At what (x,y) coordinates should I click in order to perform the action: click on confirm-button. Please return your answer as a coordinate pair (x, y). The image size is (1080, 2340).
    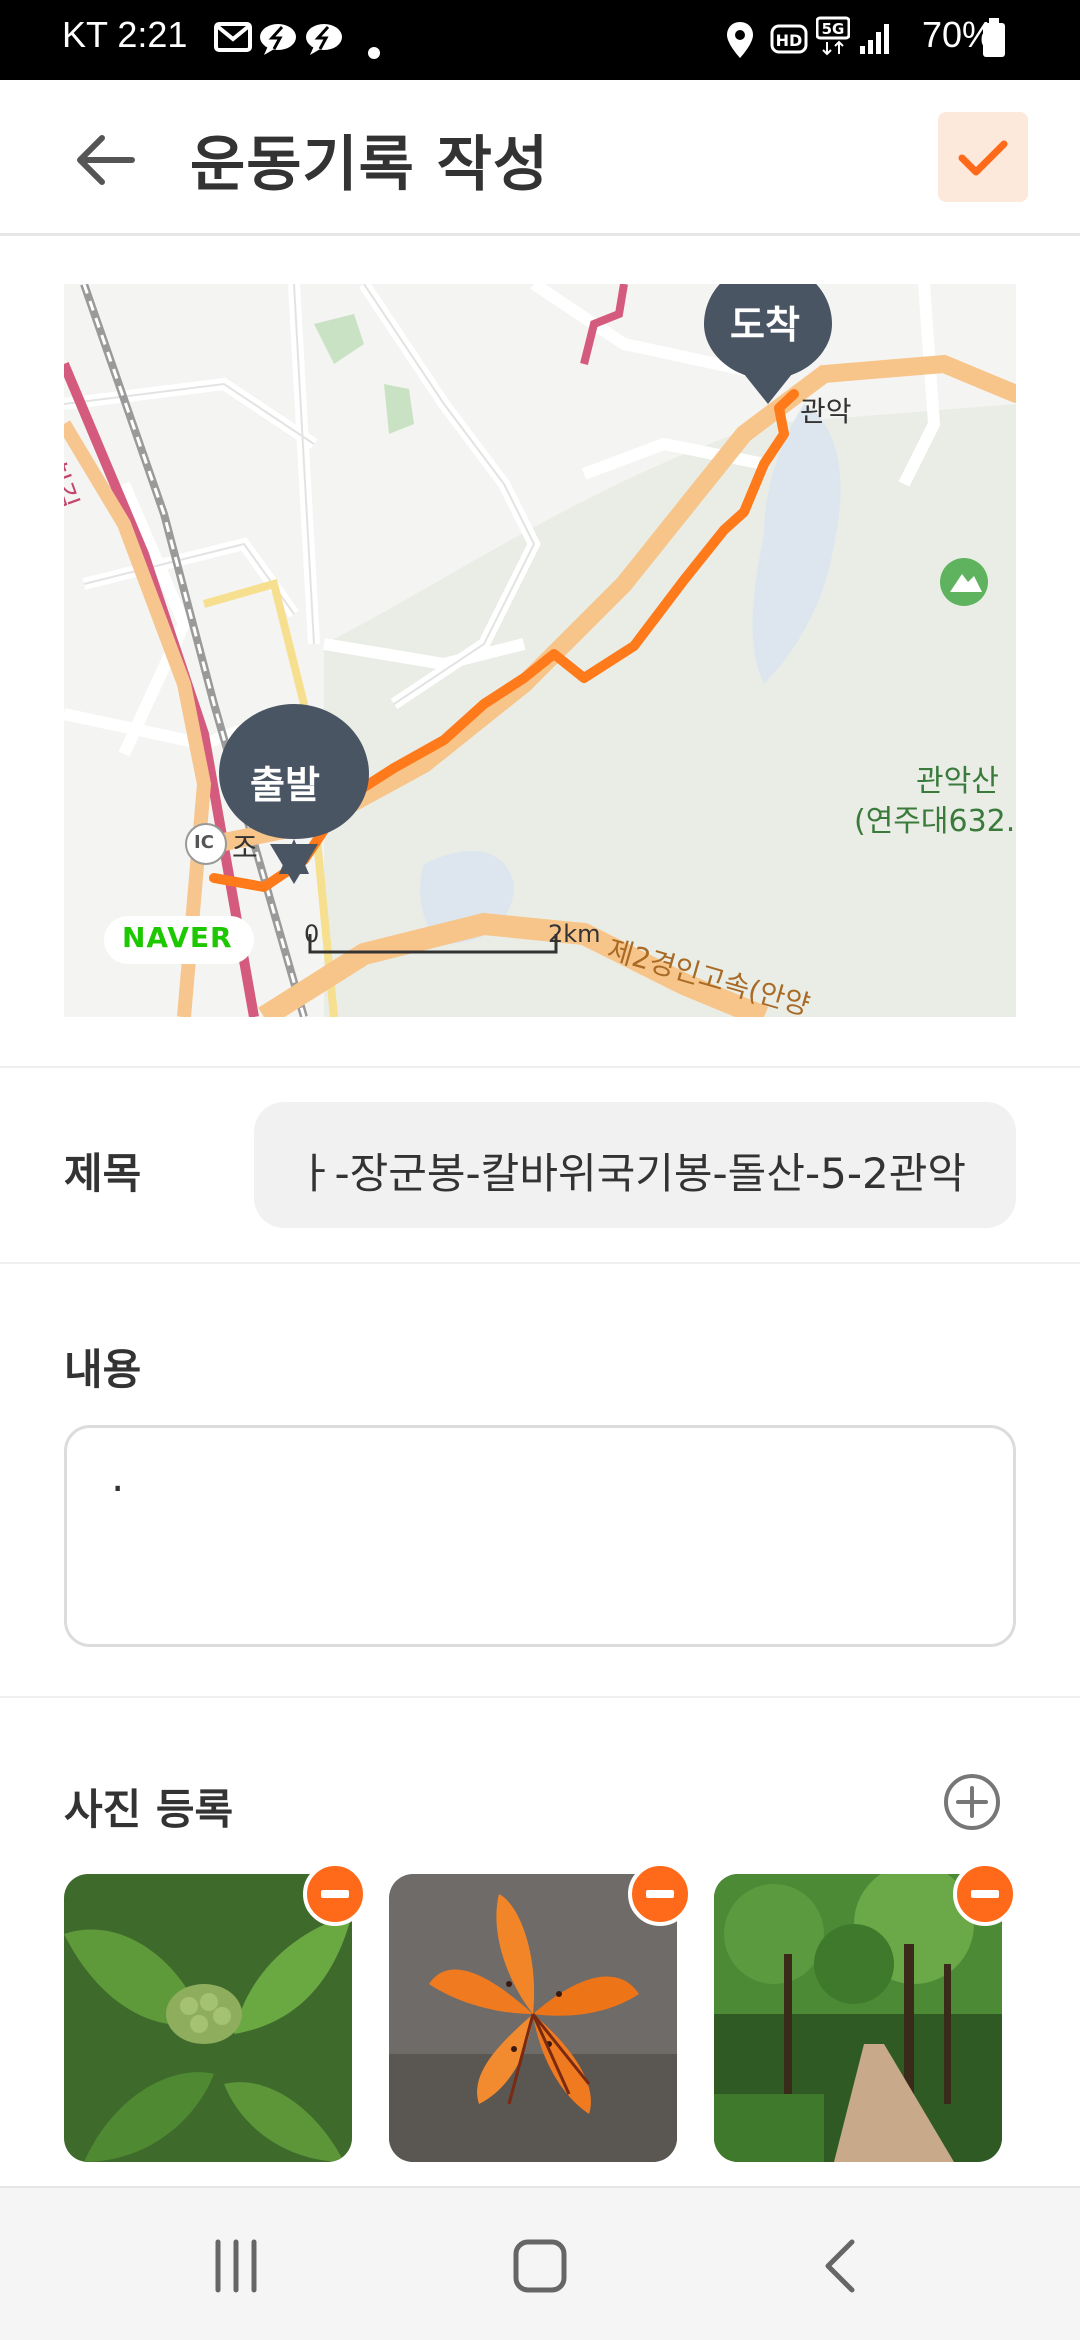
    Looking at the image, I should click on (983, 157).